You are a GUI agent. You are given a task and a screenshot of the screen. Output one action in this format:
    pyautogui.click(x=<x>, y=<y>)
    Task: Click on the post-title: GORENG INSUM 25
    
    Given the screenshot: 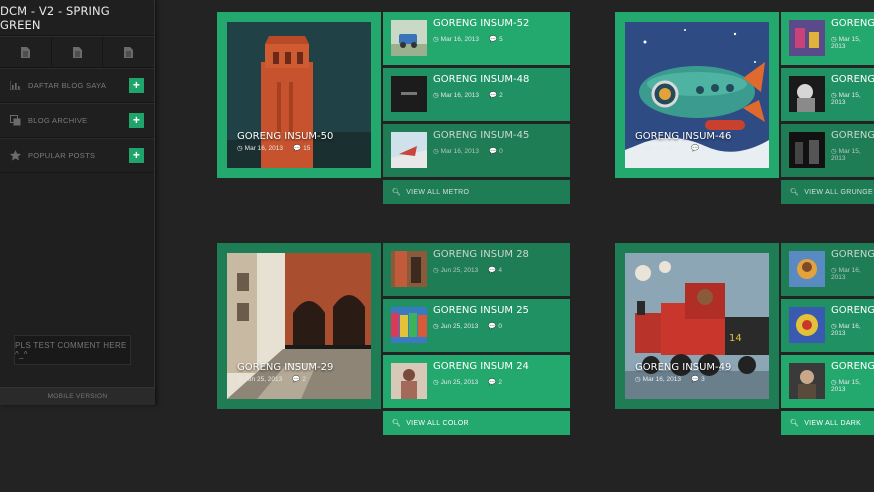 What is the action you would take?
    pyautogui.click(x=481, y=310)
    